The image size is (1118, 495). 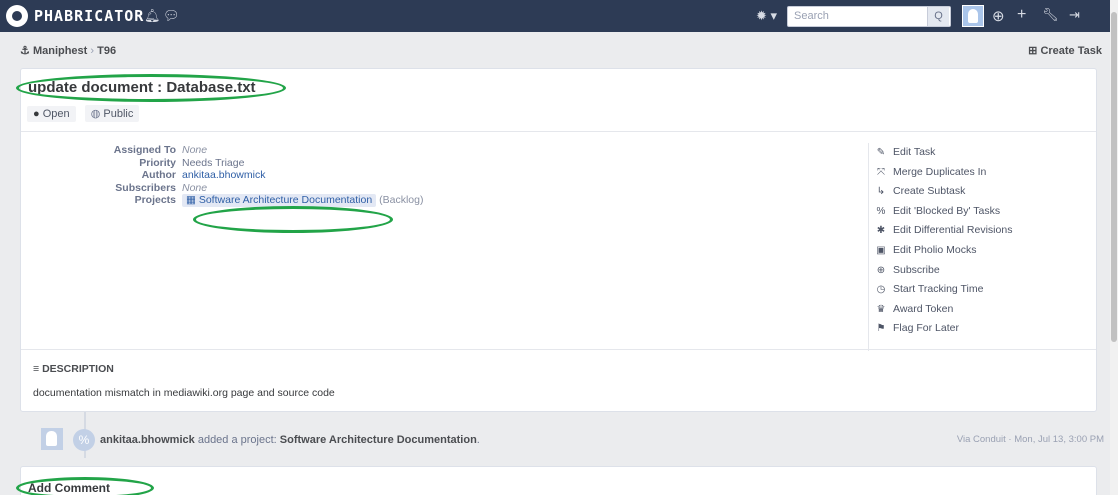 I want to click on anchor-icon: ⚓︎, so click(x=25, y=51).